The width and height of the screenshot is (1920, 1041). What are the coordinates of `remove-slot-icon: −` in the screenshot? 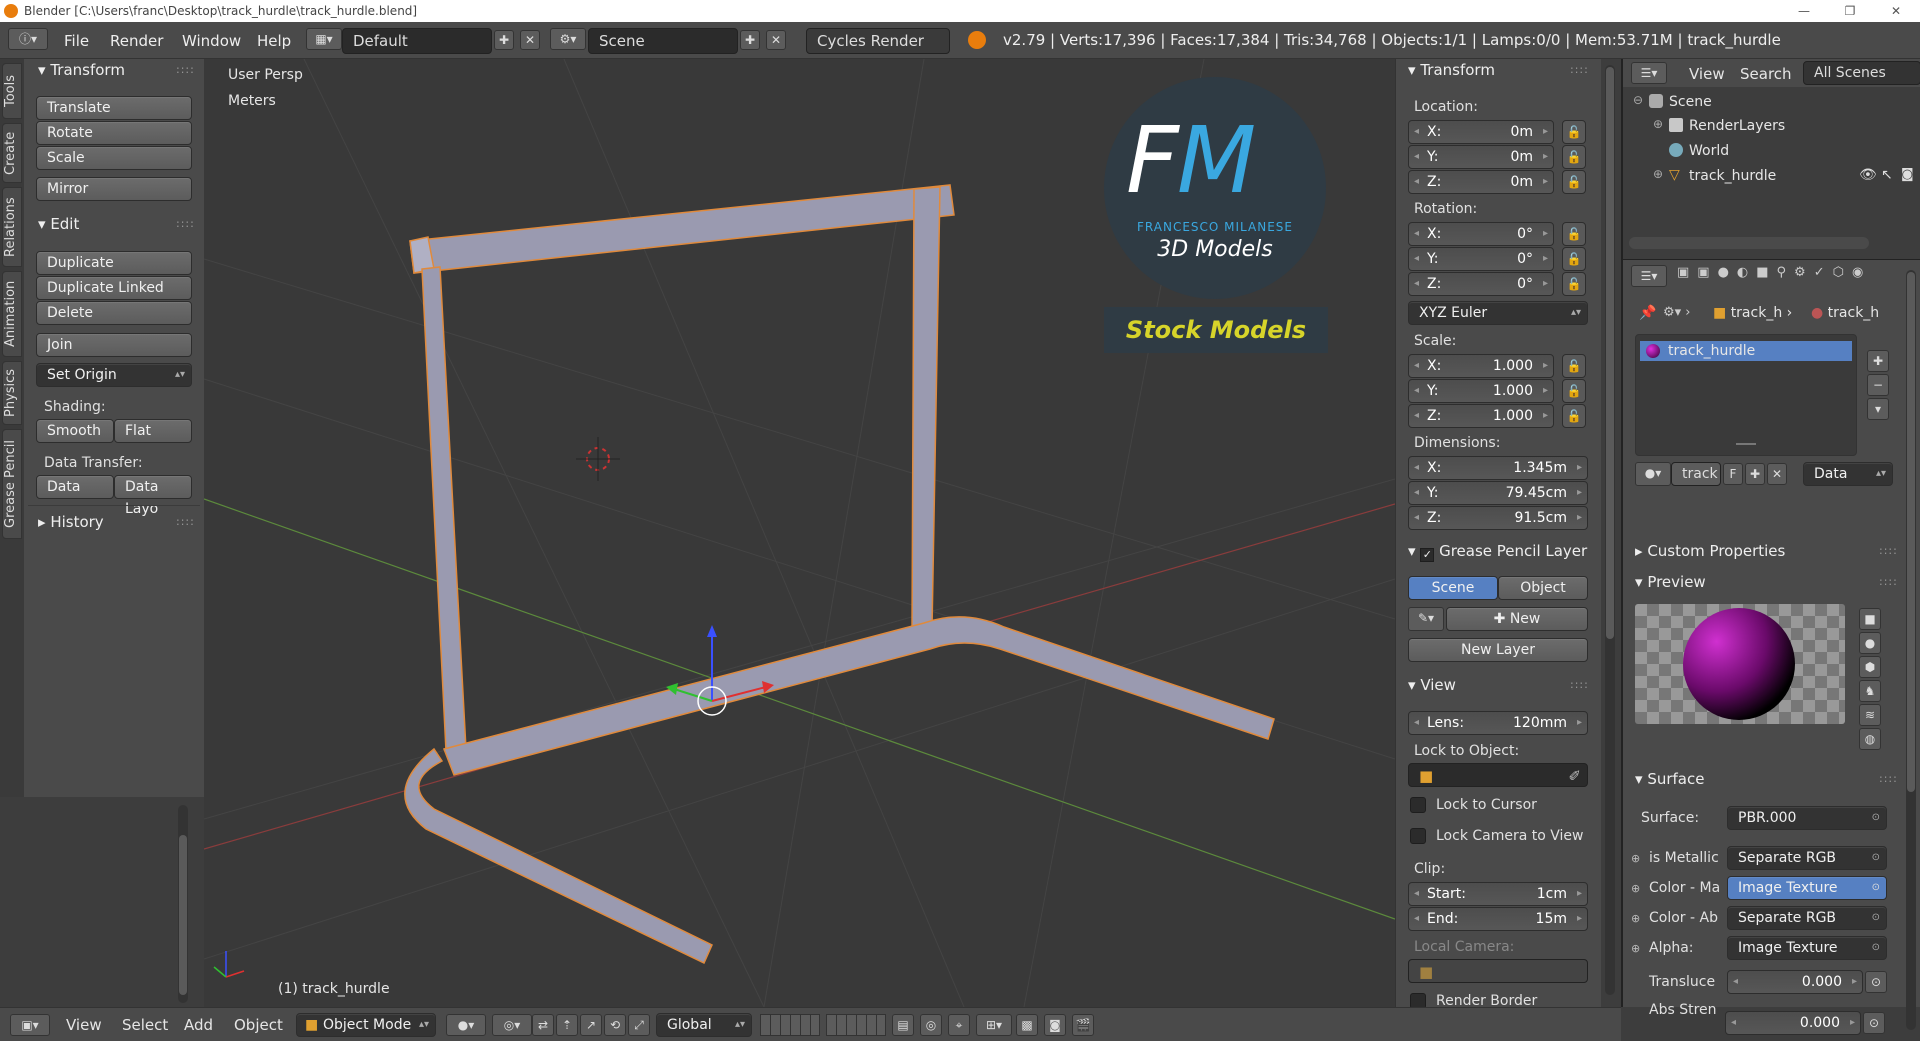 It's located at (1878, 385).